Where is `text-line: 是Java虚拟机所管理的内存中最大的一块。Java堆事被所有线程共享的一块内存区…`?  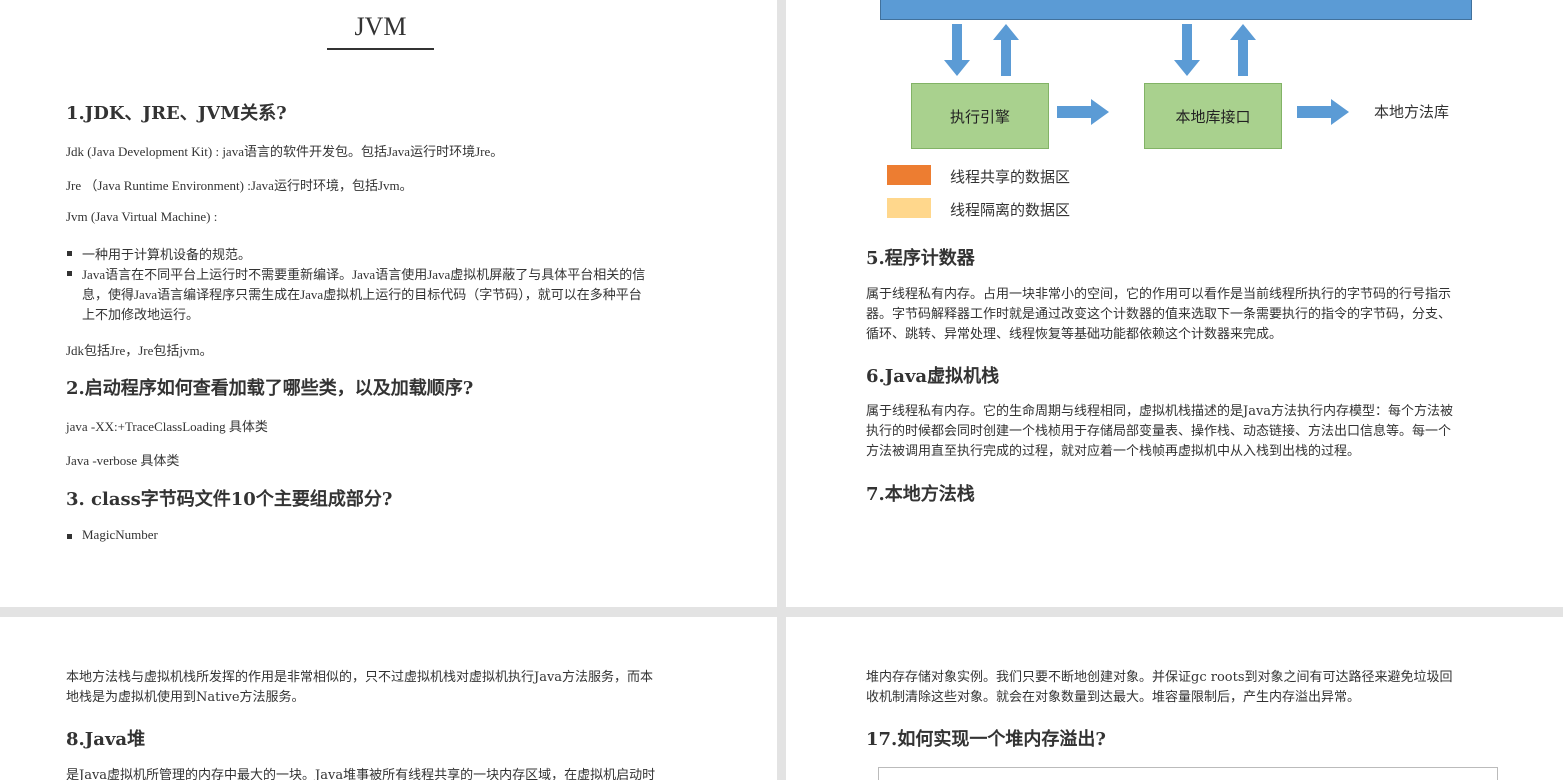 text-line: 是Java虚拟机所管理的内存中最大的一块。Java堆事被所有线程共享的一块内存区… is located at coordinates (361, 774).